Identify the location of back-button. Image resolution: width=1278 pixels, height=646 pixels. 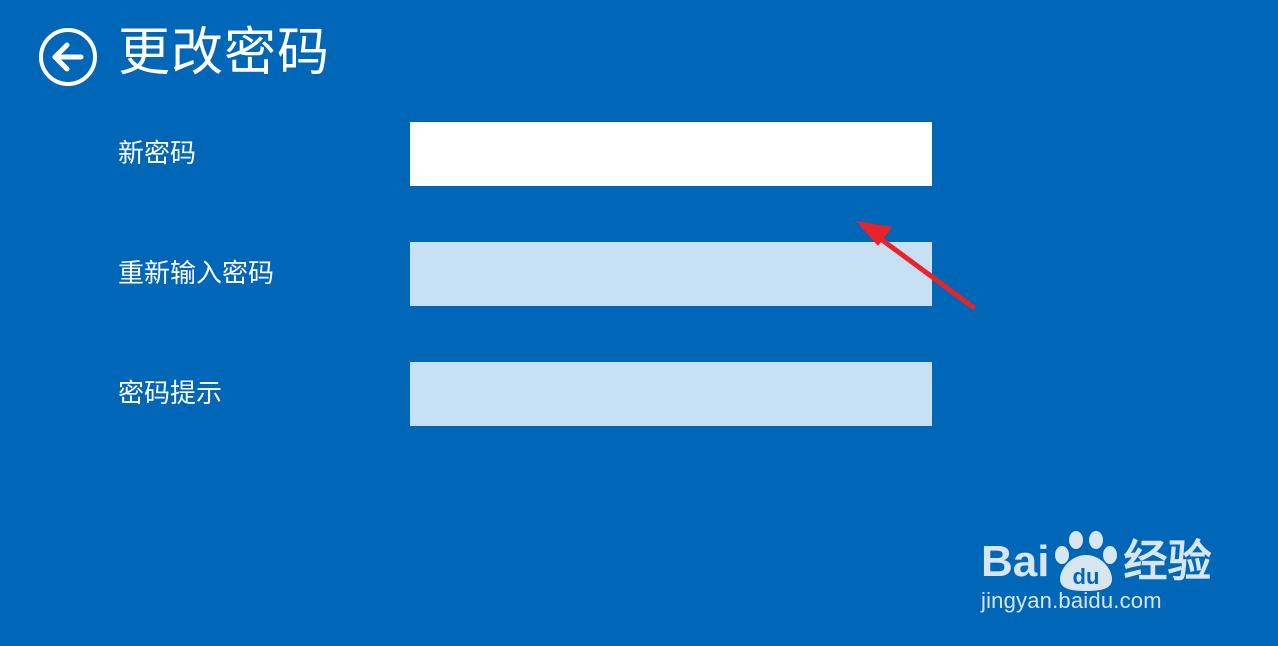
(68, 57).